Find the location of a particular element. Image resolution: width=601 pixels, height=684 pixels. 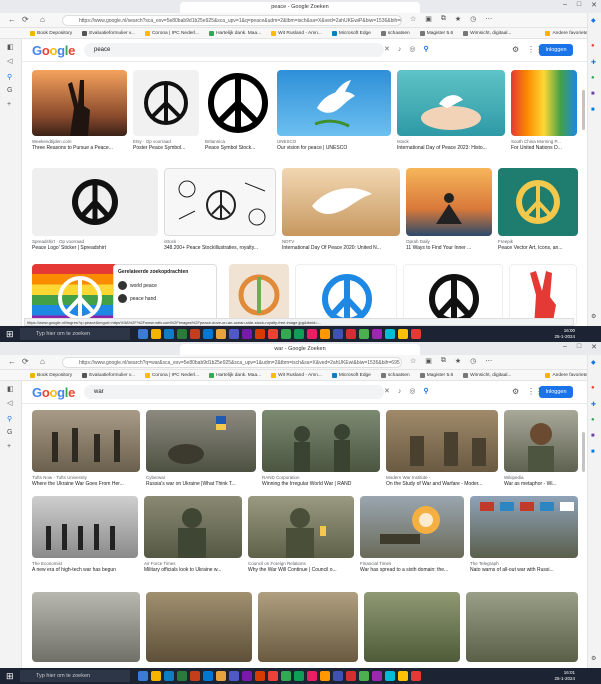

refresh-icon: ⟳ is located at coordinates (25, 19).